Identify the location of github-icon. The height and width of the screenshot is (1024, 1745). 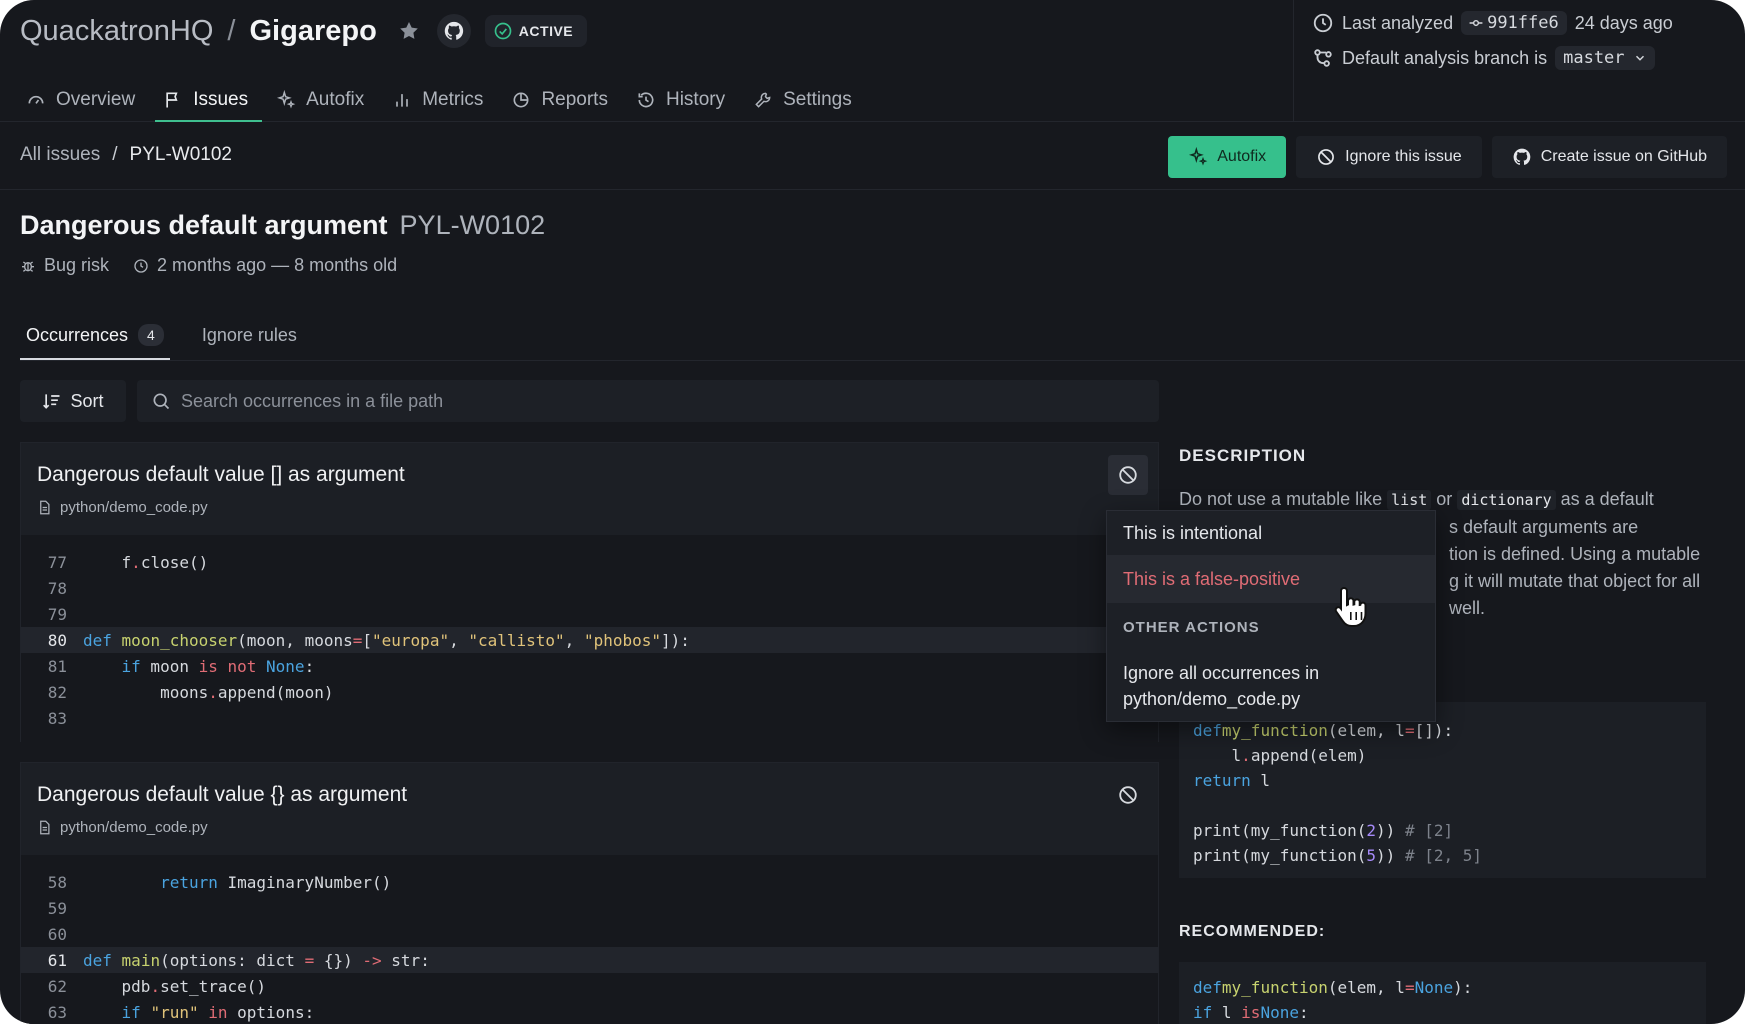
(453, 30).